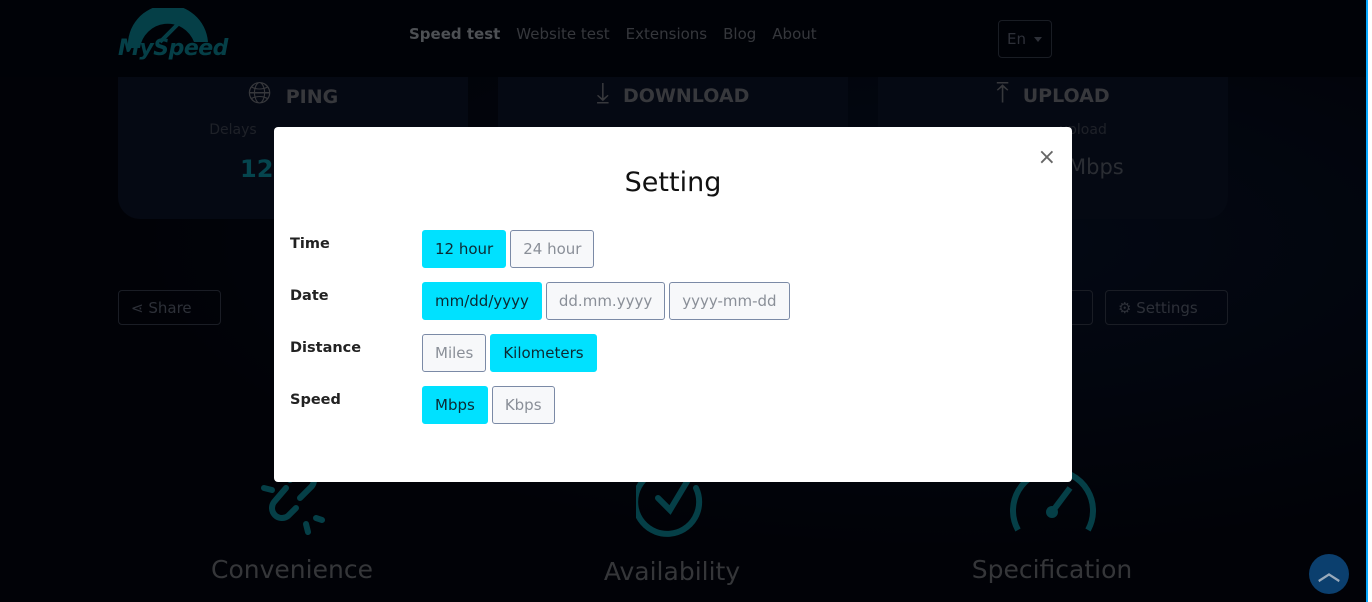 The image size is (1372, 602). Describe the element at coordinates (326, 348) in the screenshot. I see `setting-label: Distance` at that location.